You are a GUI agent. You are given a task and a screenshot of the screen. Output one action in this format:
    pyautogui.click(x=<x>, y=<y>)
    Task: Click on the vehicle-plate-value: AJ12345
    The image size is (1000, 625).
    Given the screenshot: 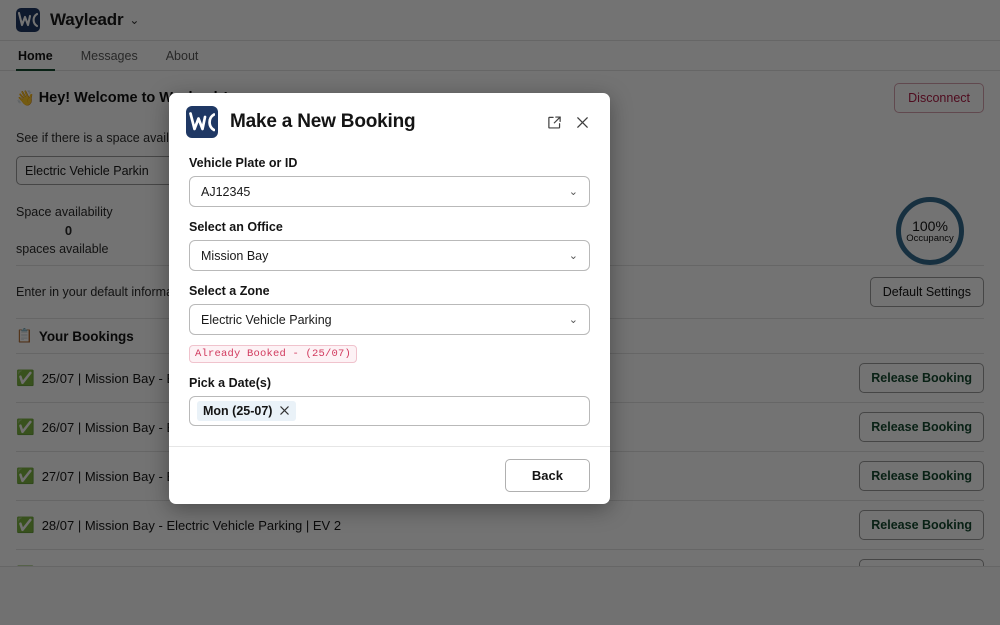 What is the action you would take?
    pyautogui.click(x=226, y=191)
    